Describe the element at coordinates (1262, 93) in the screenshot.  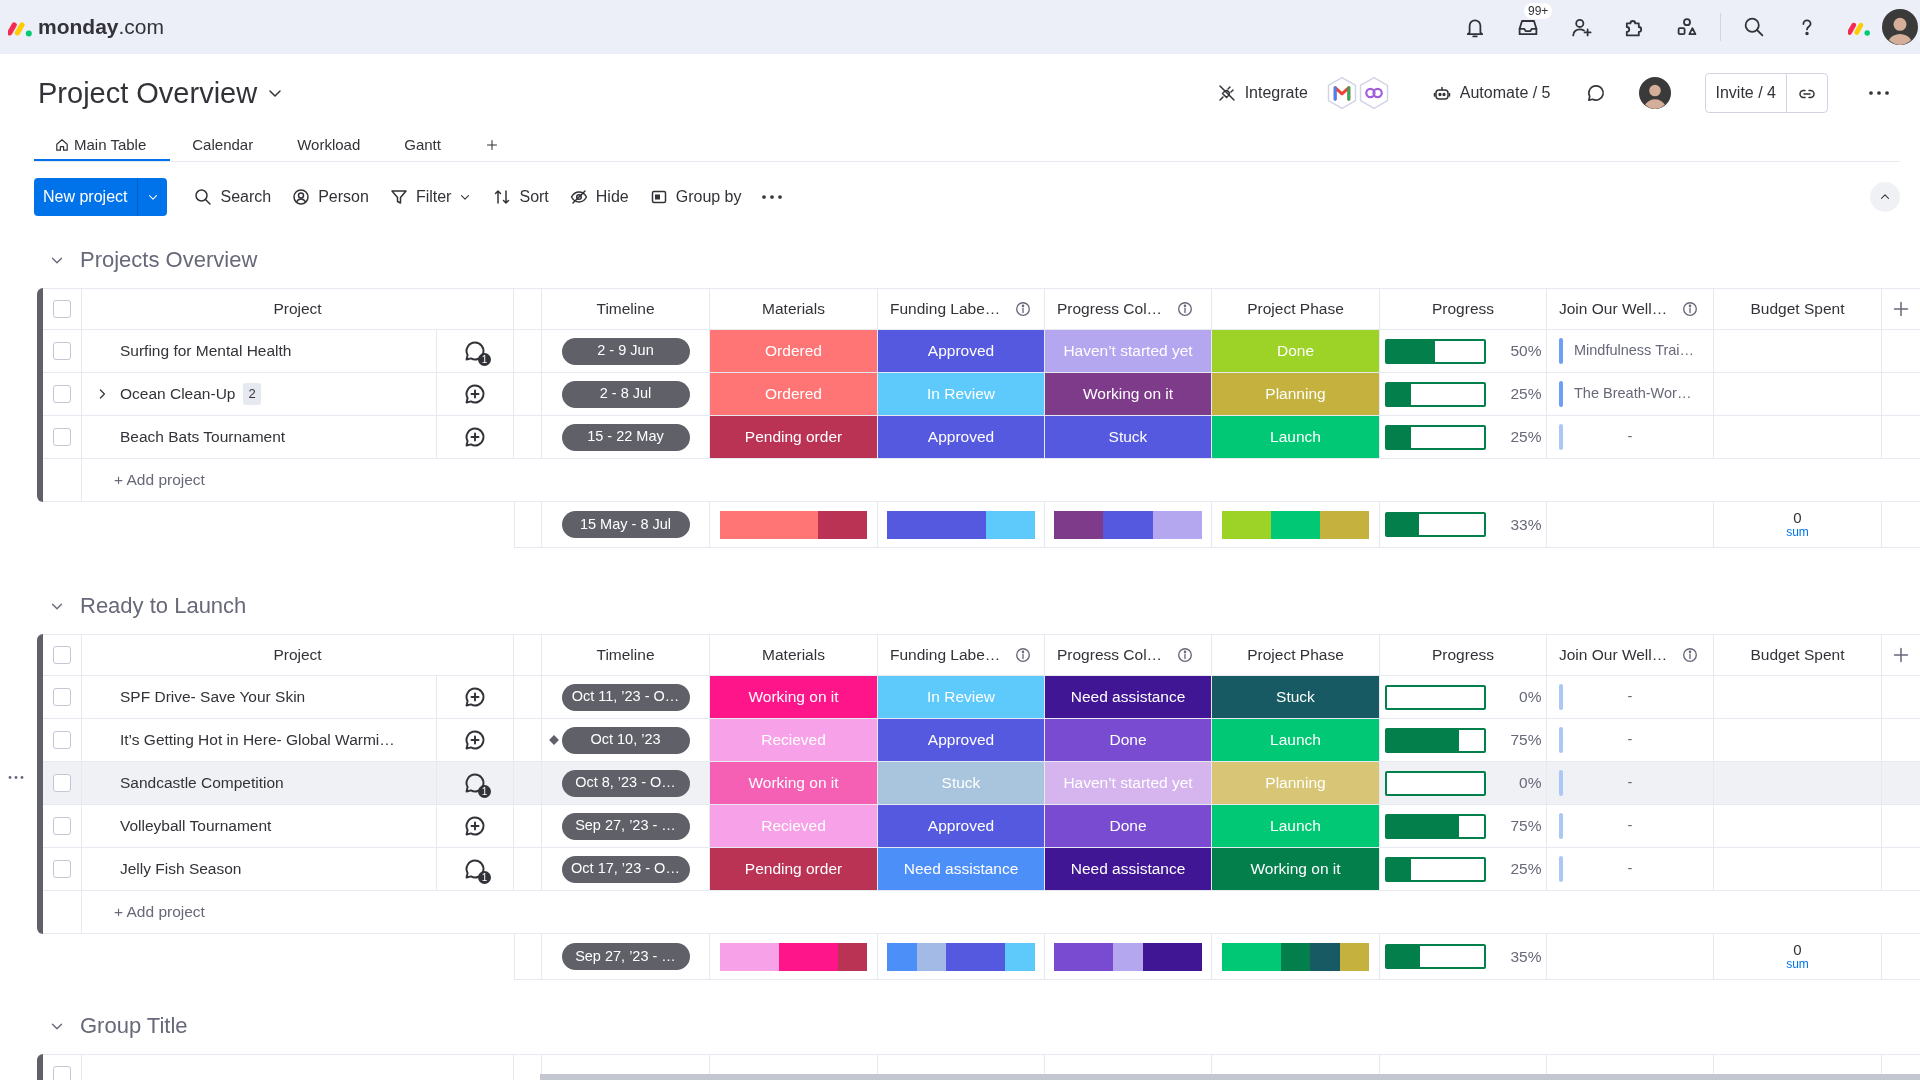
I see `integrate-button: Integrate` at that location.